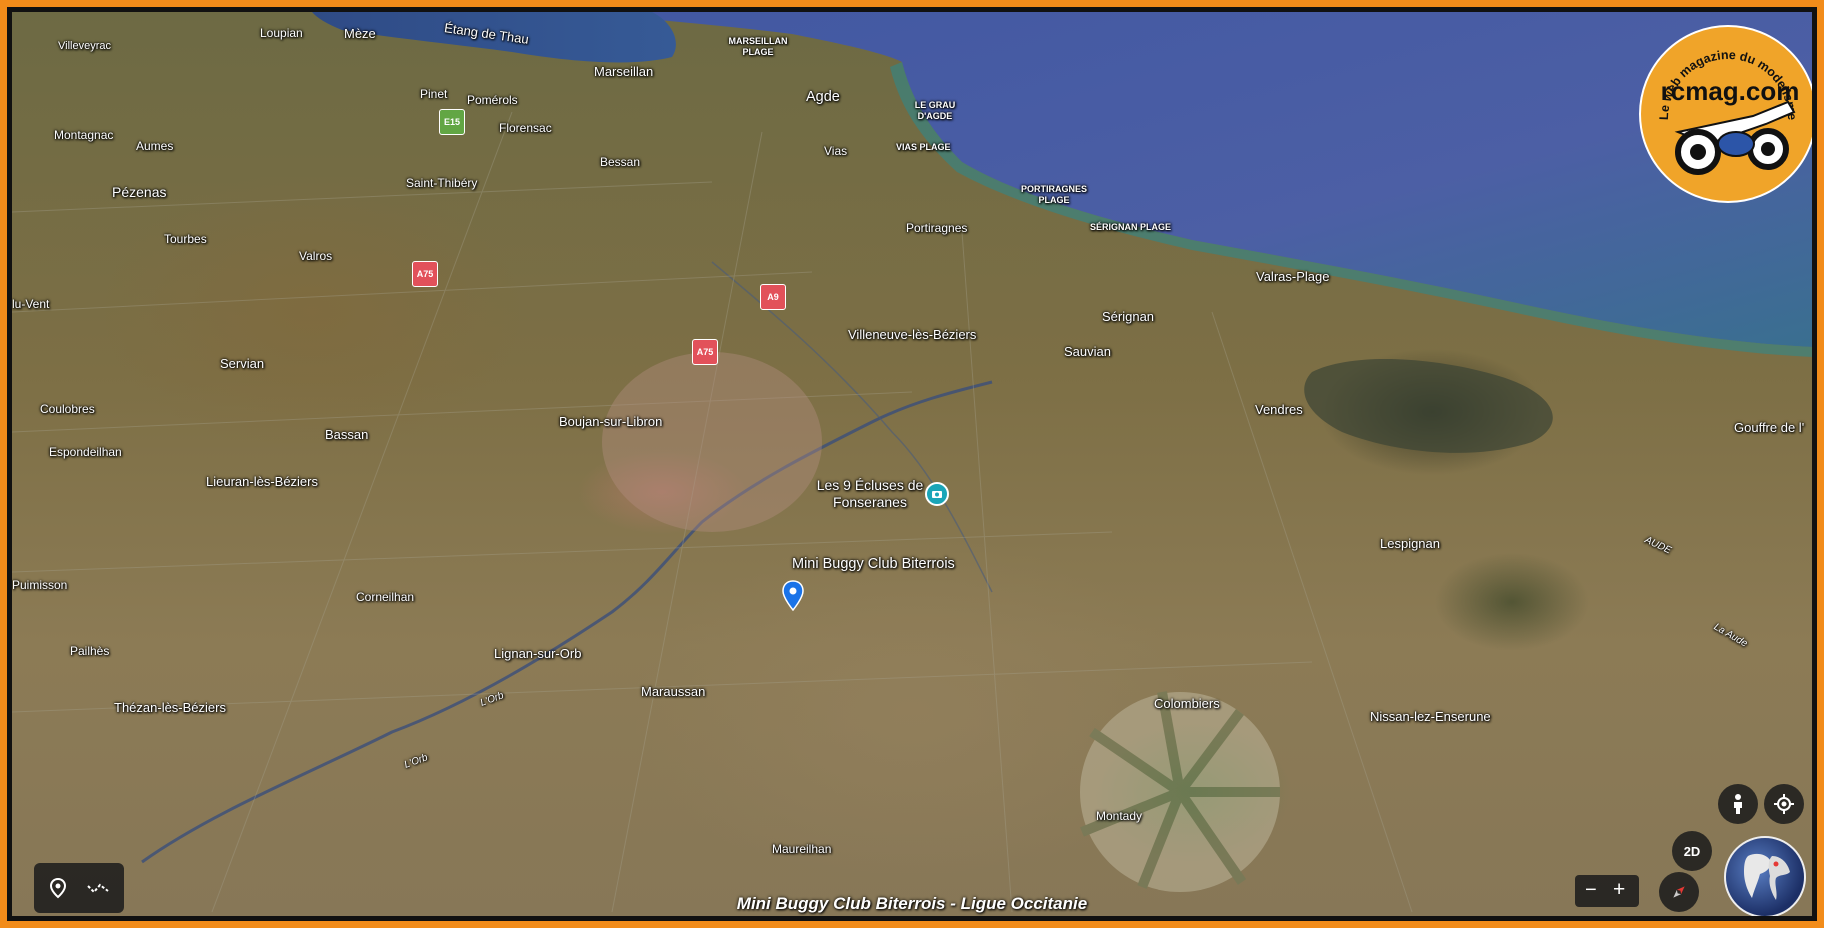 The height and width of the screenshot is (928, 1824). Describe the element at coordinates (1293, 276) in the screenshot. I see `place-label: Valras-Plage` at that location.